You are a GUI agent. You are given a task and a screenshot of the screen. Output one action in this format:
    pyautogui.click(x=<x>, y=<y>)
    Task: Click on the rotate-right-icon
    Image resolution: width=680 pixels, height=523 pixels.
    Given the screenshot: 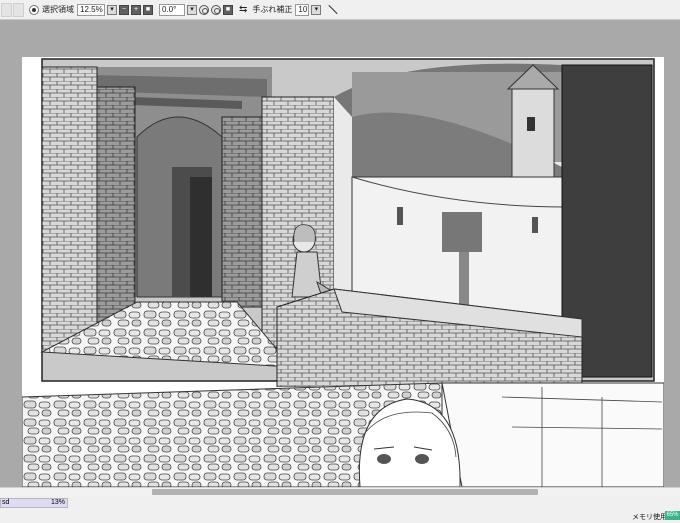 What is the action you would take?
    pyautogui.click(x=216, y=9)
    